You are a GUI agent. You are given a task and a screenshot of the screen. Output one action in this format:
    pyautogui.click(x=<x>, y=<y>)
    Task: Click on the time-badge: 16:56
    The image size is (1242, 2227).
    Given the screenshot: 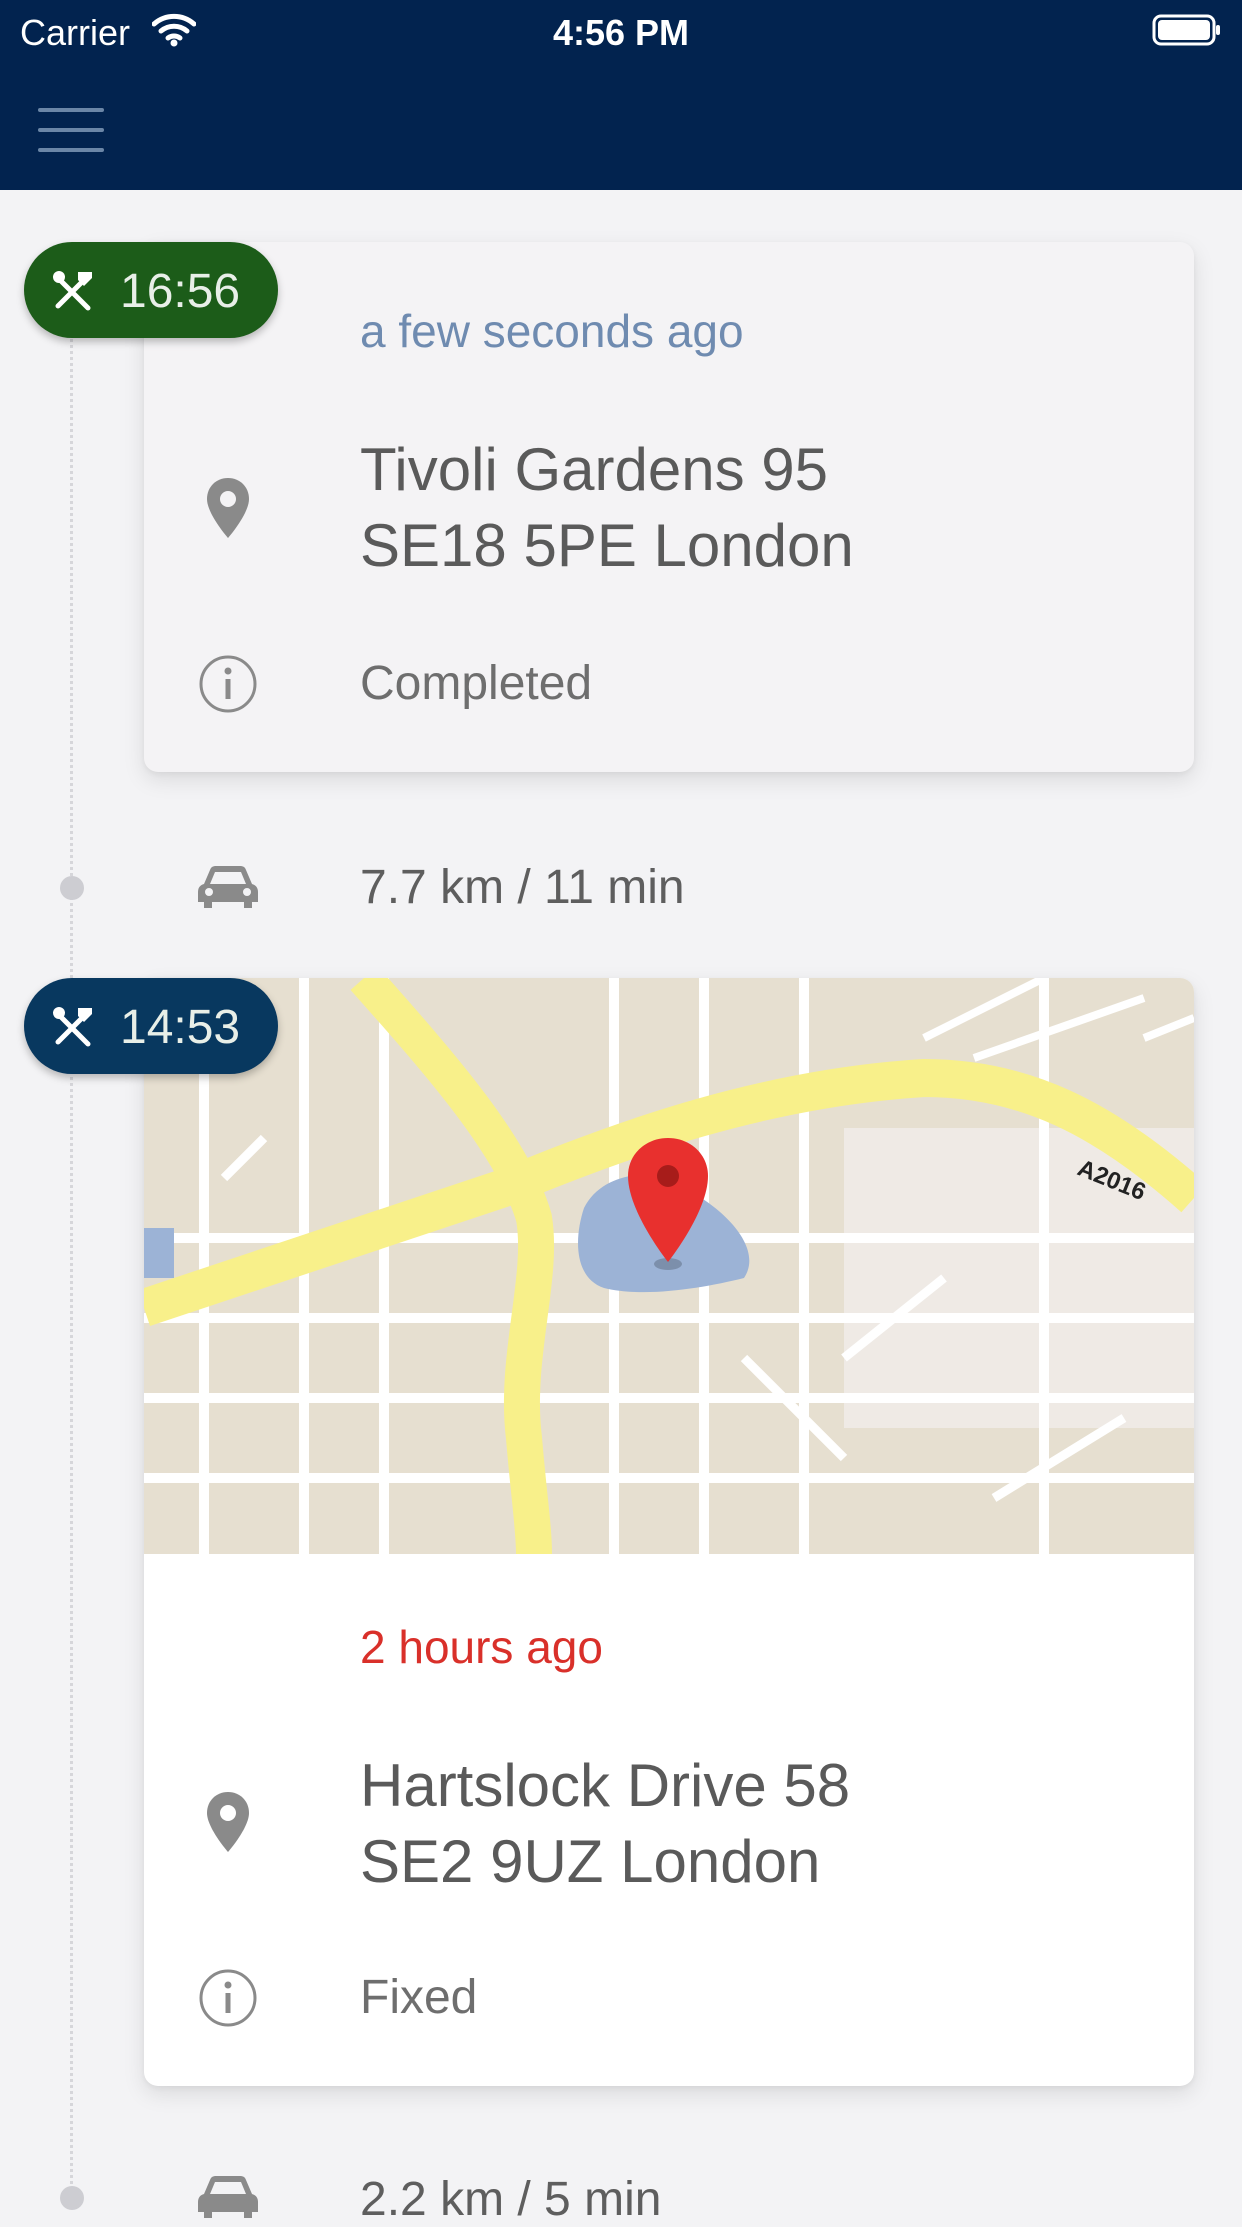 What is the action you would take?
    pyautogui.click(x=151, y=290)
    